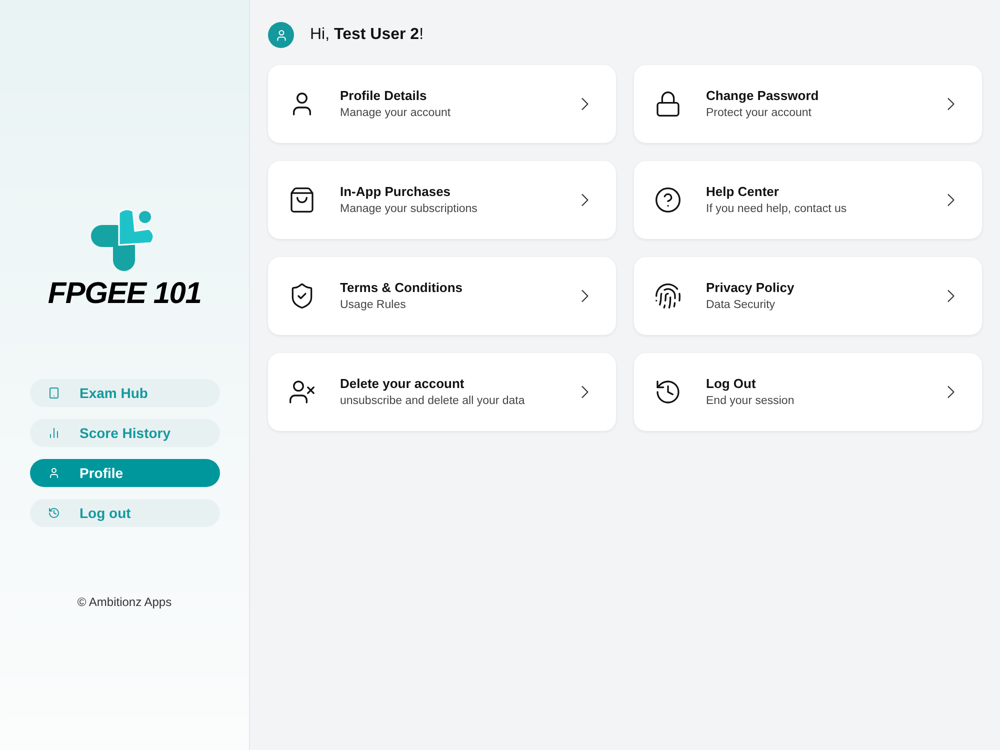 Image resolution: width=1000 pixels, height=750 pixels. What do you see at coordinates (433, 402) in the screenshot?
I see `card-subtitle: unsubscribe and delete all your data` at bounding box center [433, 402].